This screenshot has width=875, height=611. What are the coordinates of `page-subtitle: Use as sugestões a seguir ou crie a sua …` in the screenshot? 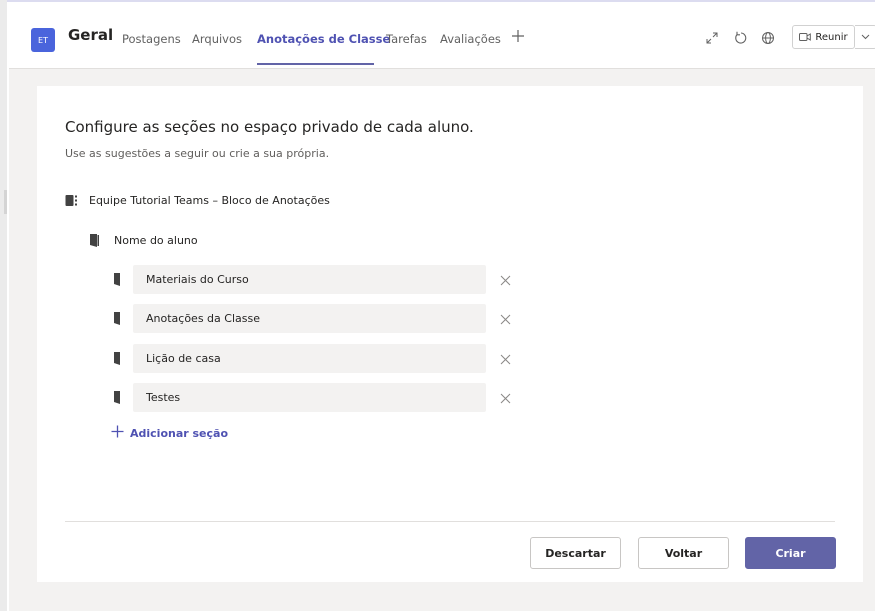 It's located at (197, 153).